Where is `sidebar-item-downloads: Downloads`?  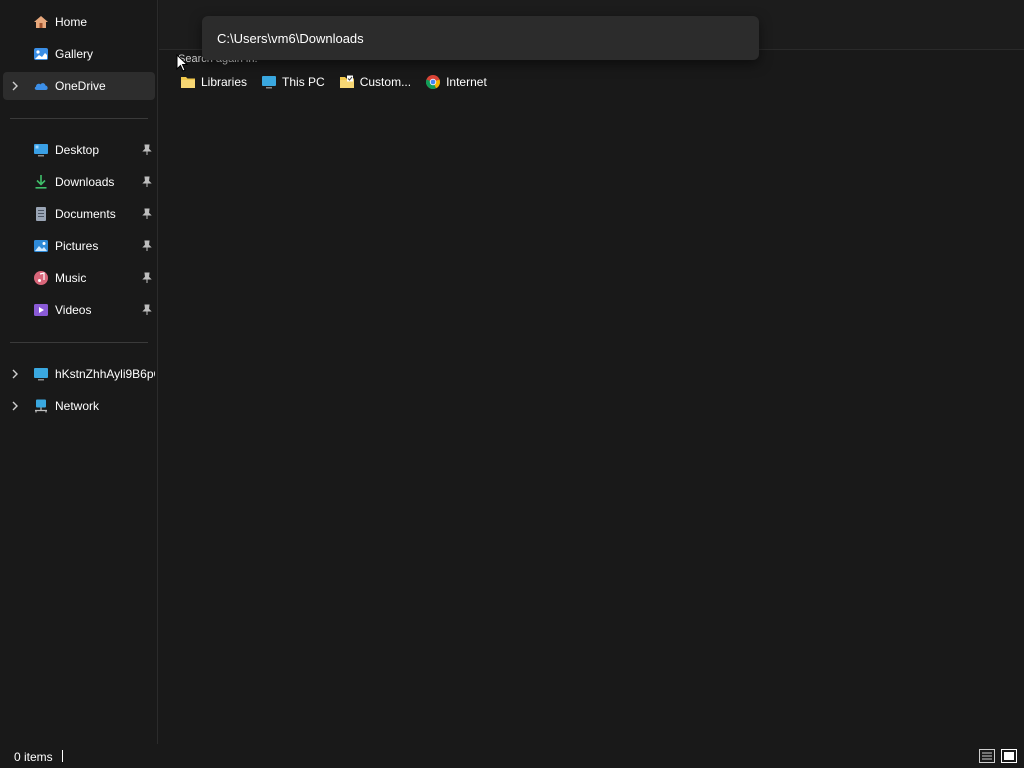 sidebar-item-downloads: Downloads is located at coordinates (79, 182).